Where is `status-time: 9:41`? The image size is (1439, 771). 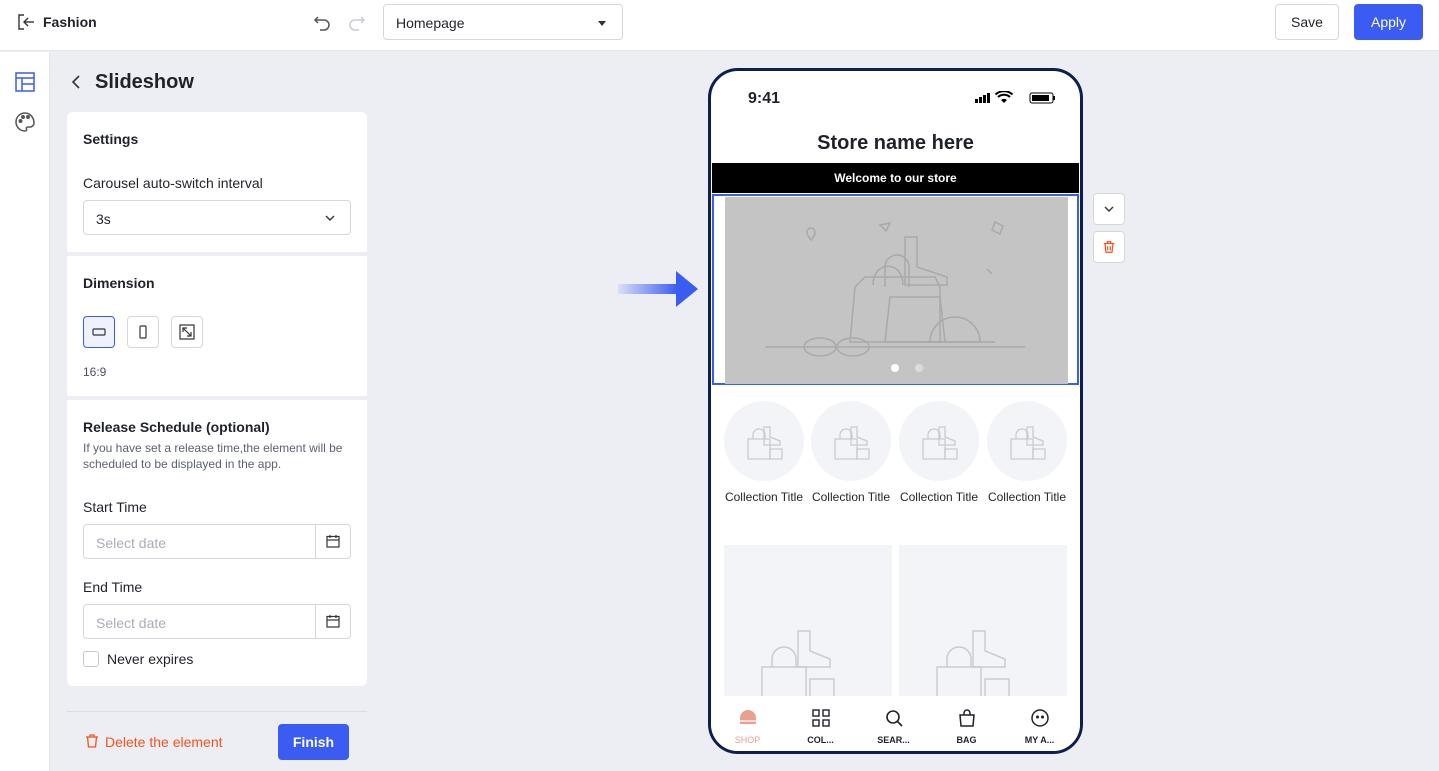
status-time: 9:41 is located at coordinates (764, 98).